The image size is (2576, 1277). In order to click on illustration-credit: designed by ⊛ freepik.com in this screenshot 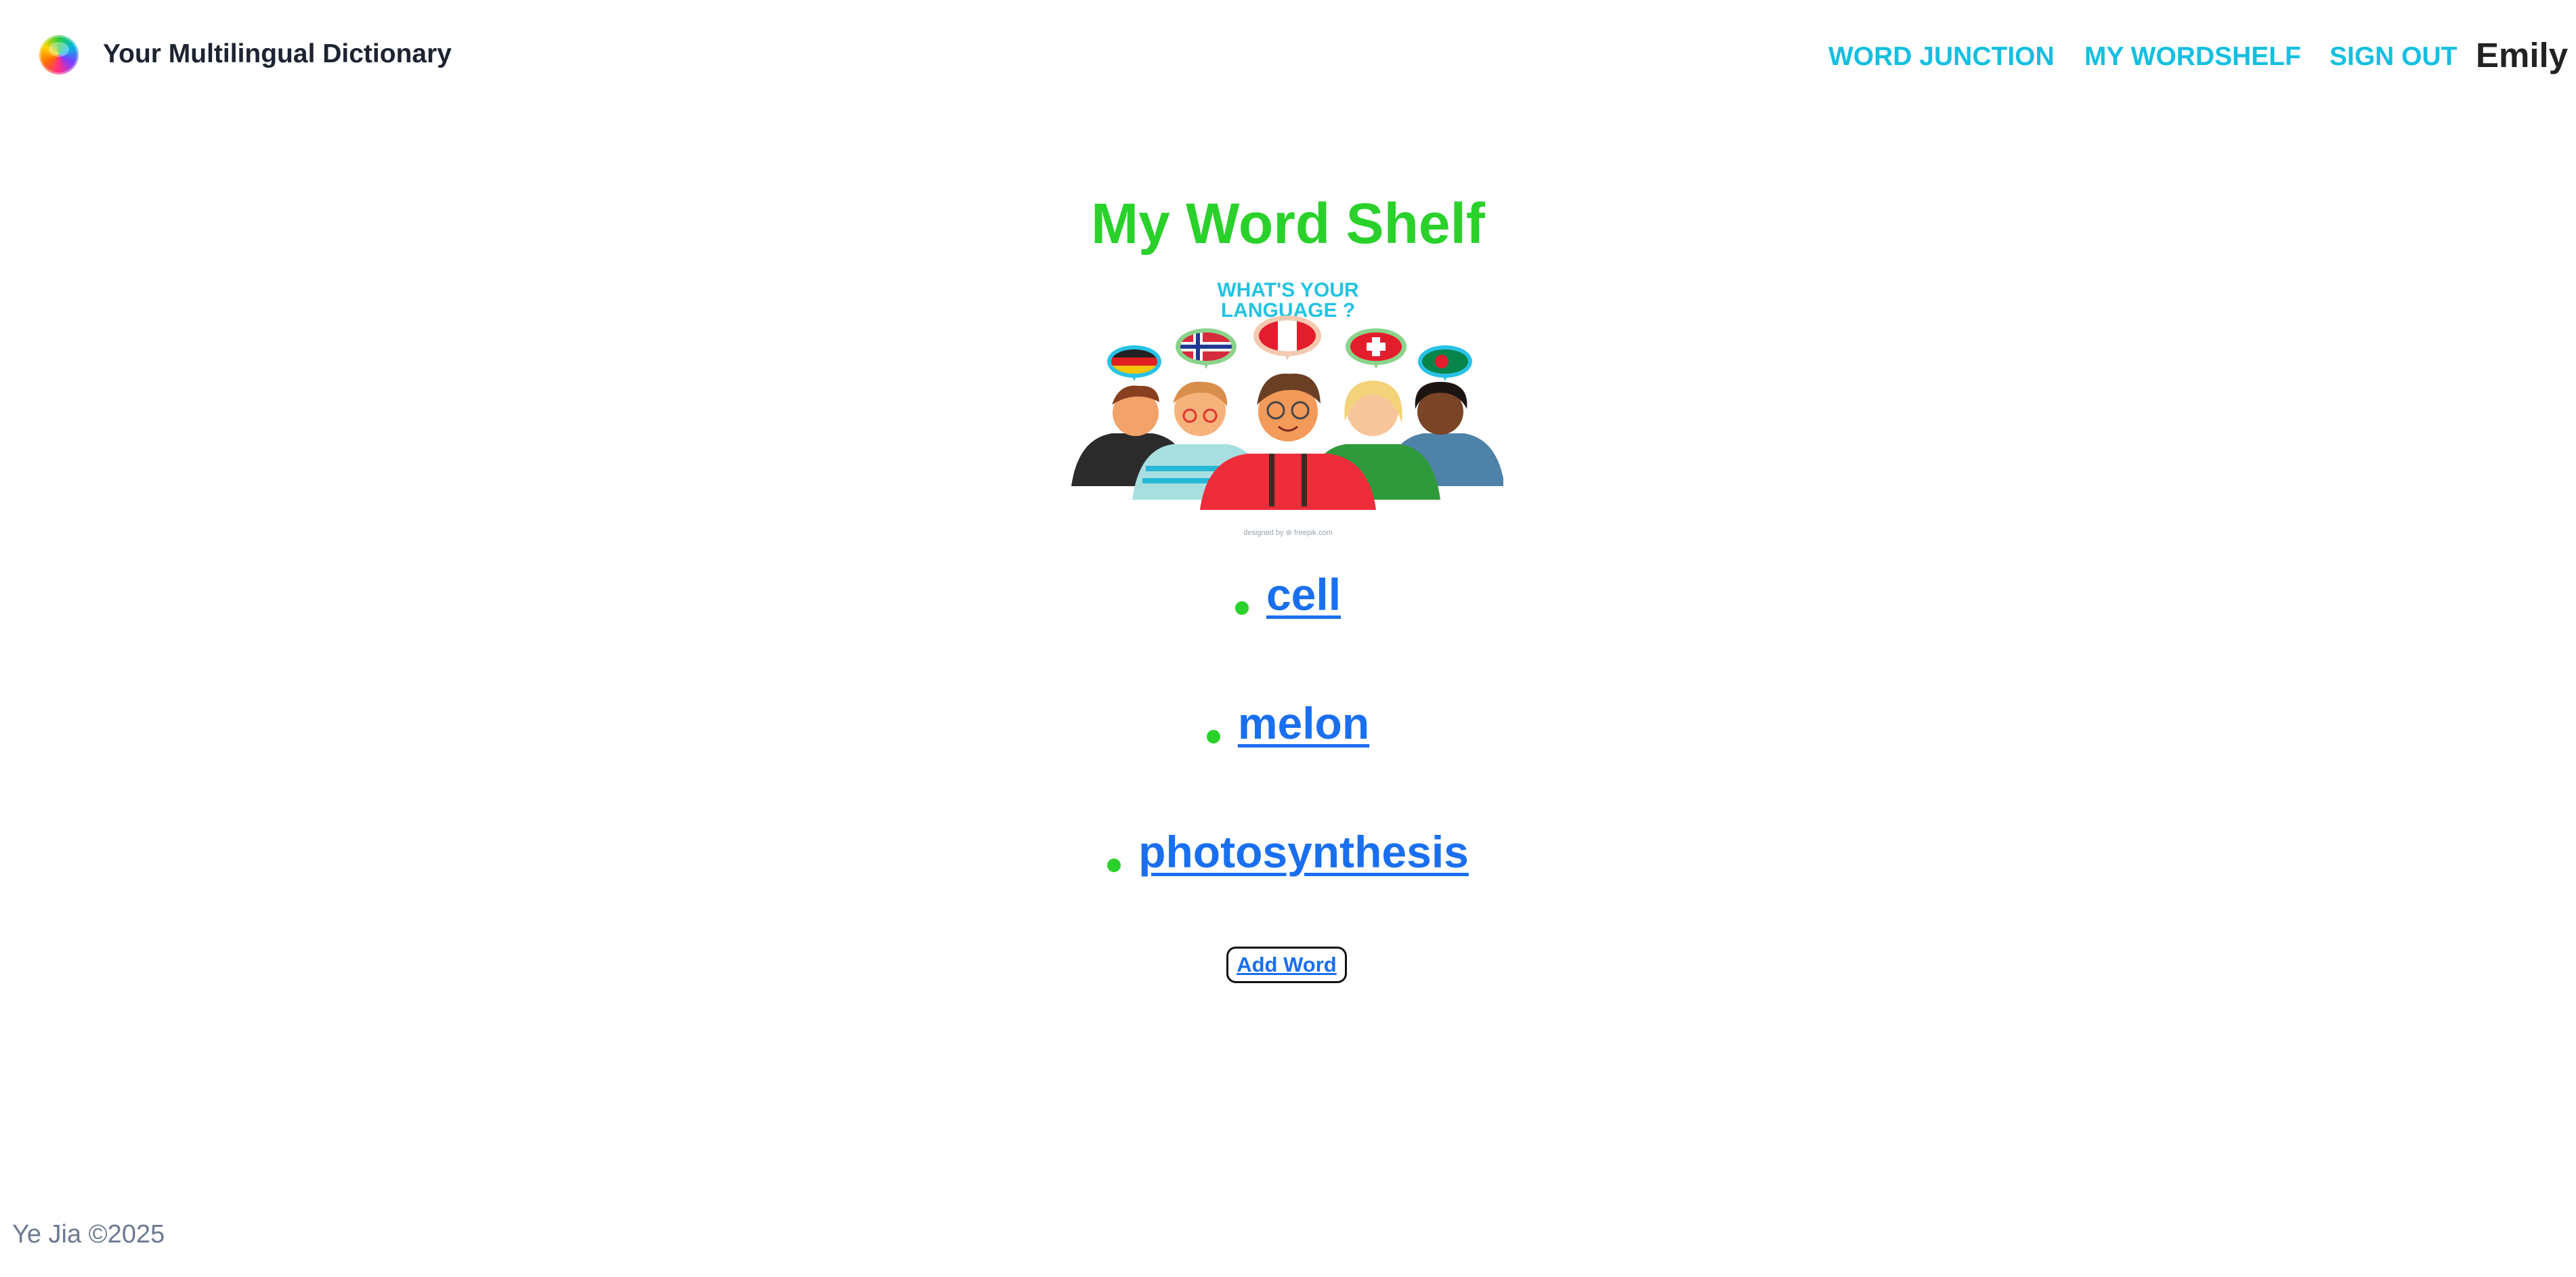, I will do `click(1288, 533)`.